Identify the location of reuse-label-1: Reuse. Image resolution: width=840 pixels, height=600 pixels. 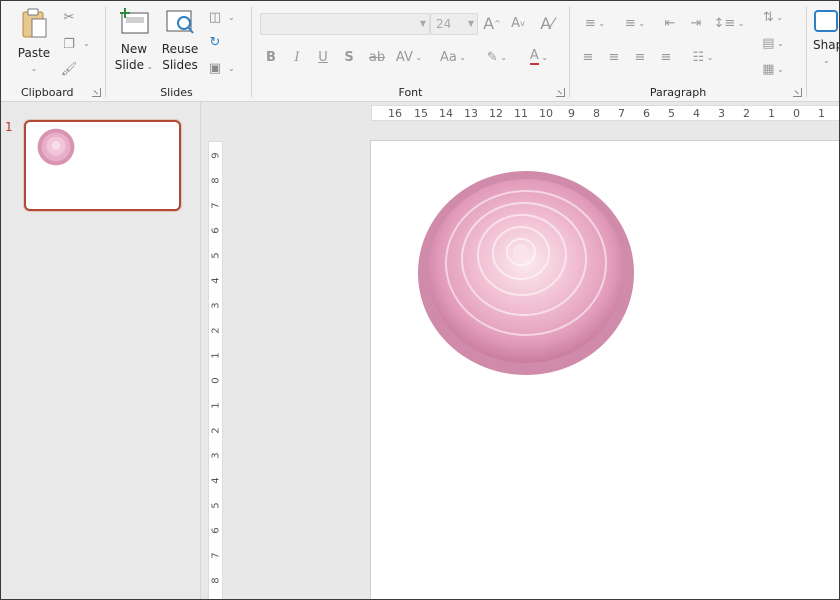
(180, 49).